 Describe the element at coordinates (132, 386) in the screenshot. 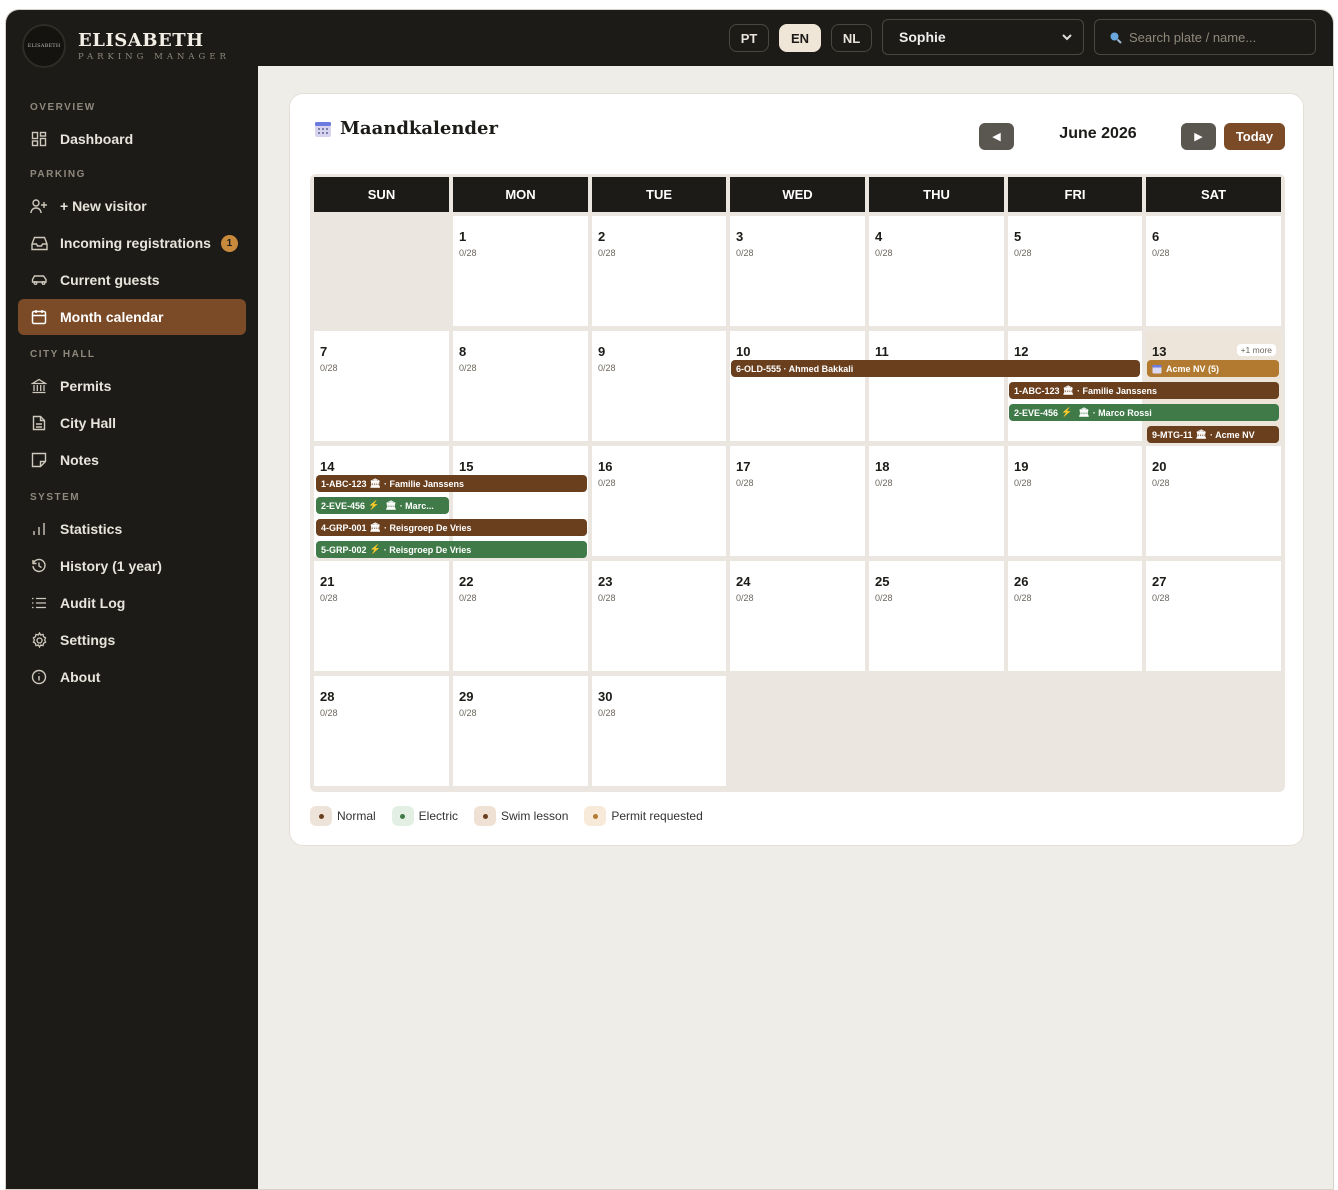

I see `sidebar-item-permits: Permits` at that location.